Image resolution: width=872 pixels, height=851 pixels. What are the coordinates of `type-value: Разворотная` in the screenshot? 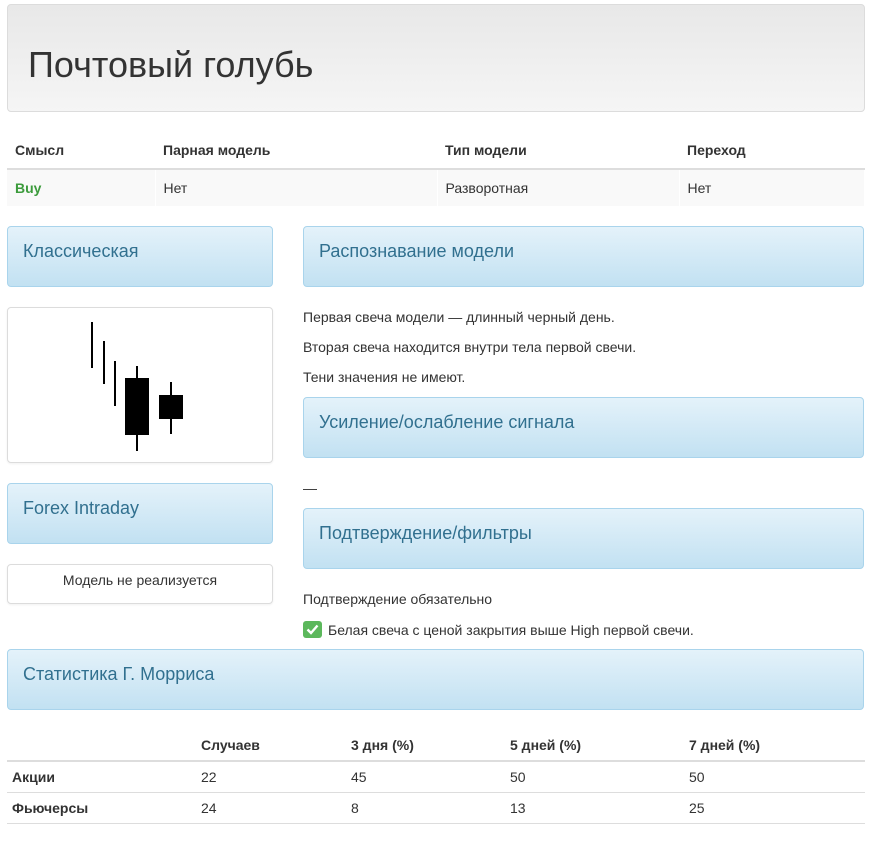 It's located at (558, 187).